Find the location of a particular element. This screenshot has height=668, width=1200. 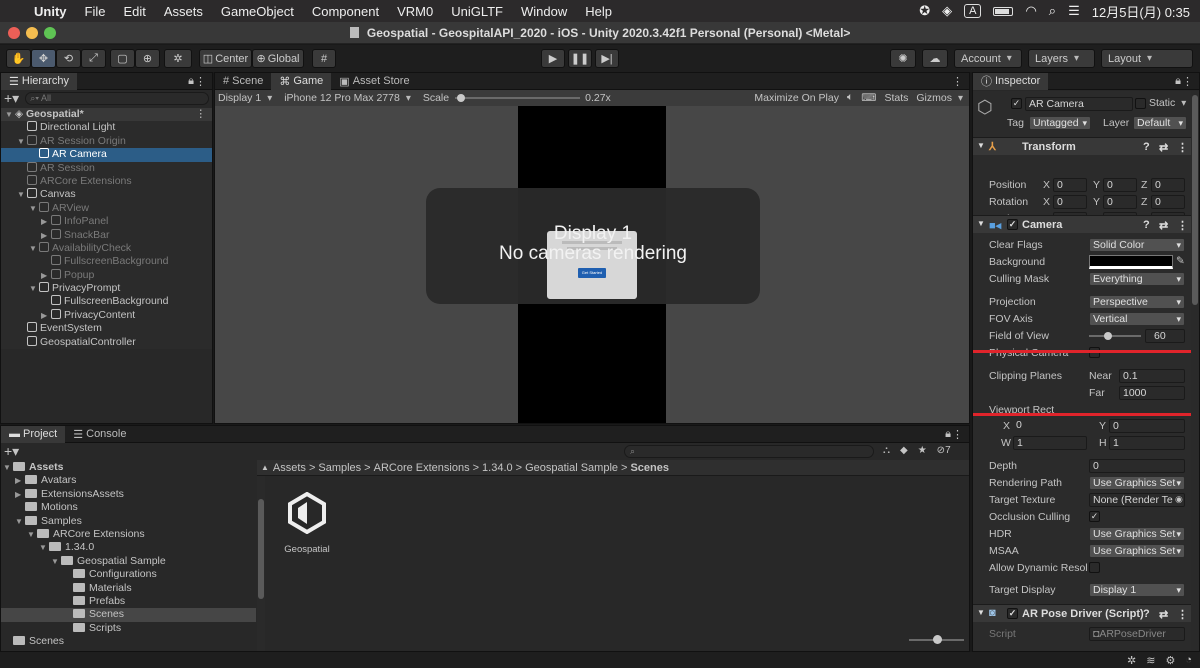

hierarchy-item: ▶ Popup is located at coordinates (106, 275).